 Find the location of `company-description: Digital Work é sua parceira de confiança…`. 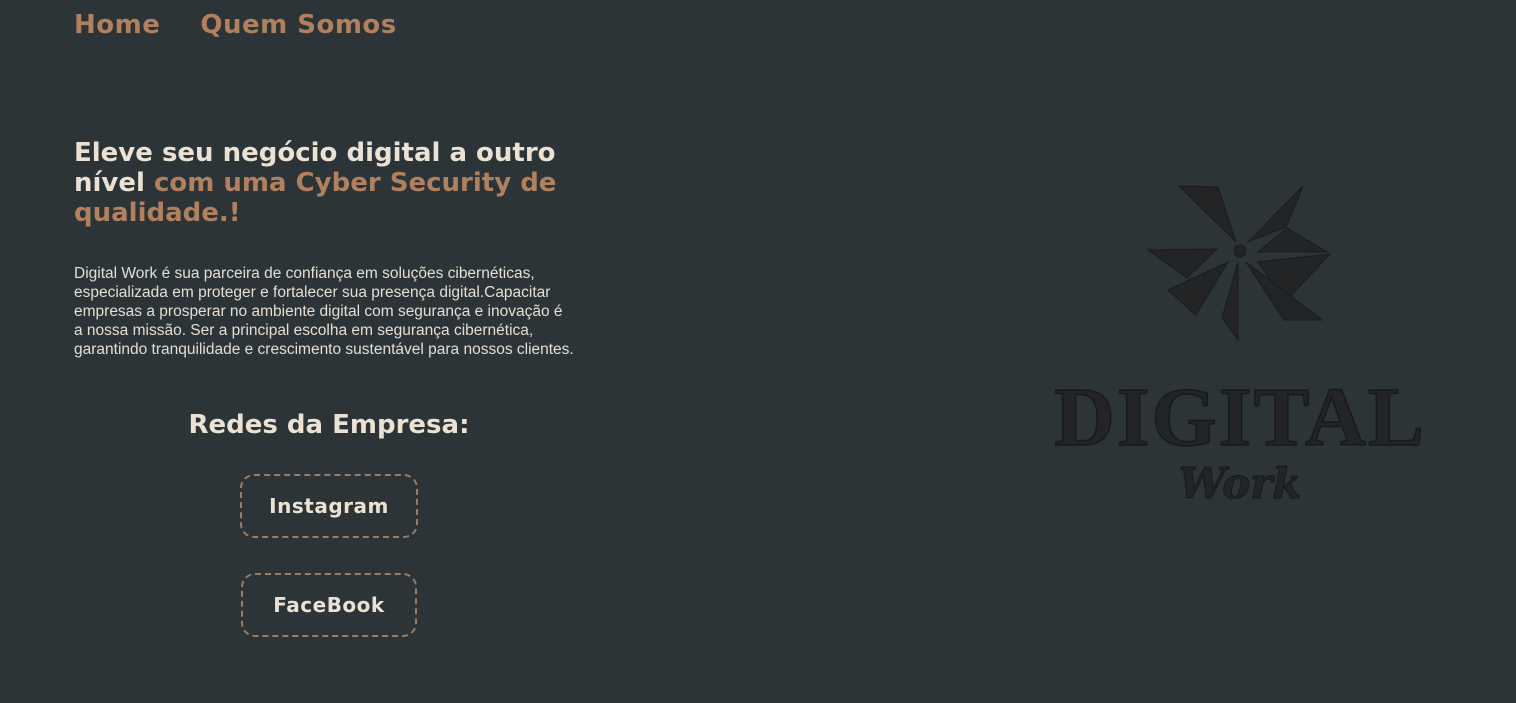

company-description: Digital Work é sua parceira de confiança… is located at coordinates (324, 311).